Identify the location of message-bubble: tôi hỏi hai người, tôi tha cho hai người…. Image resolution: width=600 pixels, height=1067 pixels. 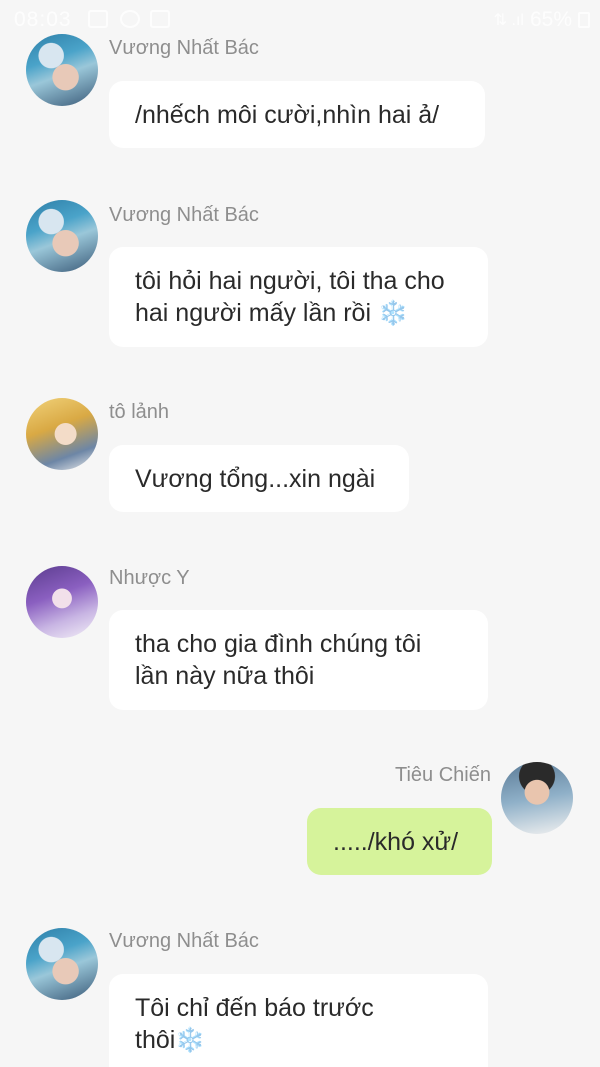
(298, 297).